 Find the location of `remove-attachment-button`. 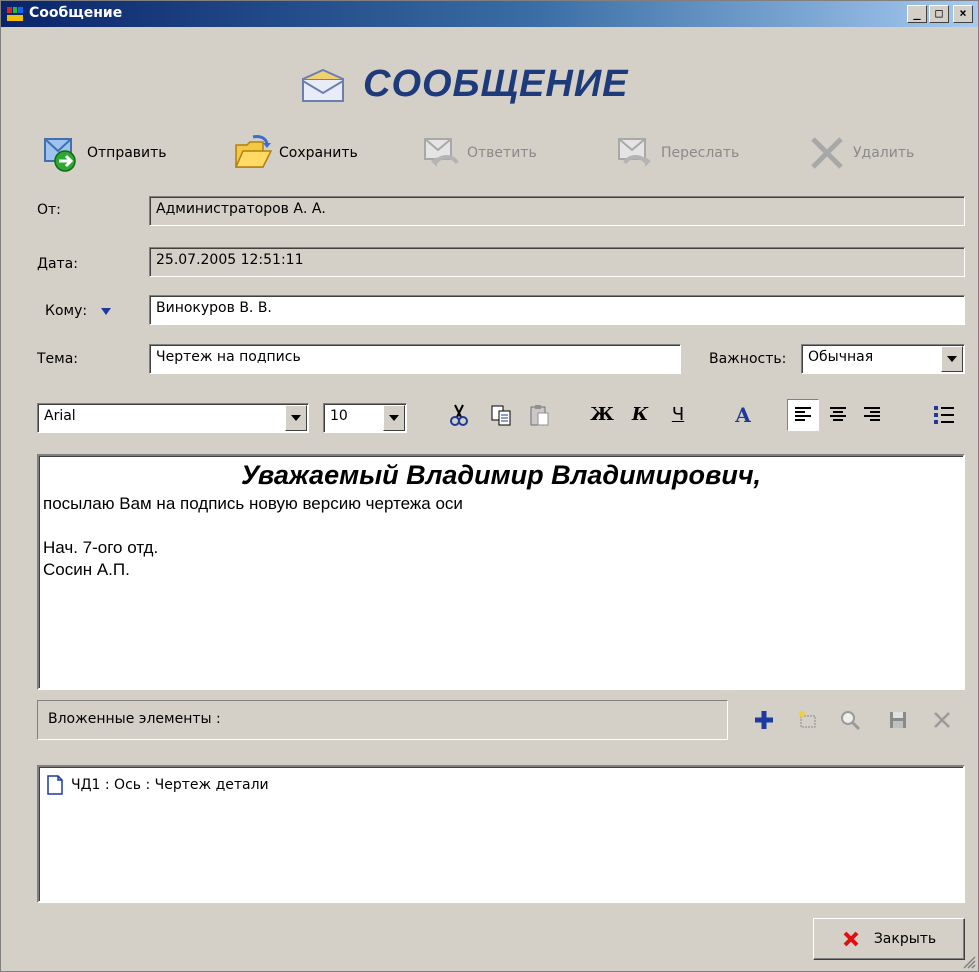

remove-attachment-button is located at coordinates (942, 720).